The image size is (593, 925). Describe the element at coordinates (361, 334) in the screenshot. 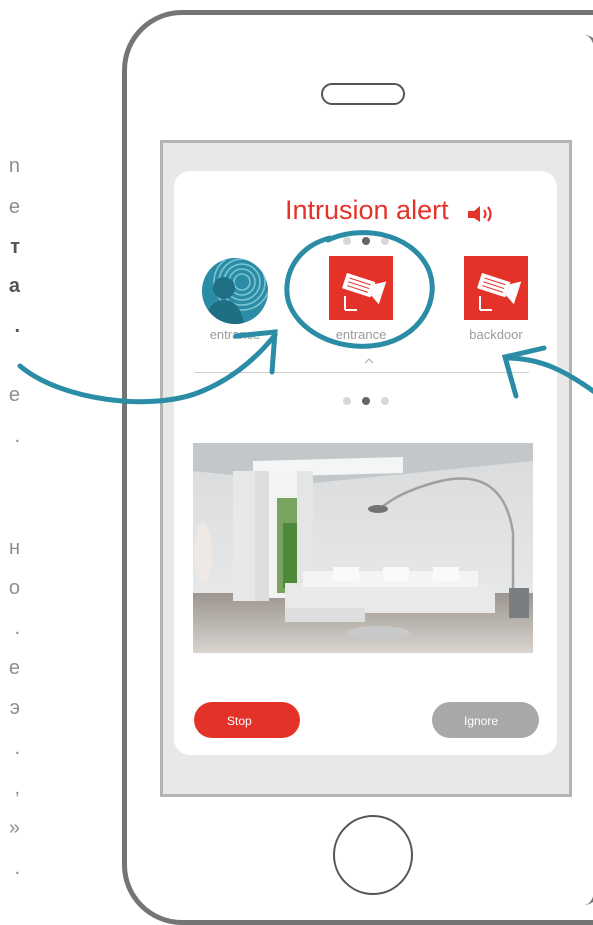

I see `camera-label-entrance: entrance` at that location.